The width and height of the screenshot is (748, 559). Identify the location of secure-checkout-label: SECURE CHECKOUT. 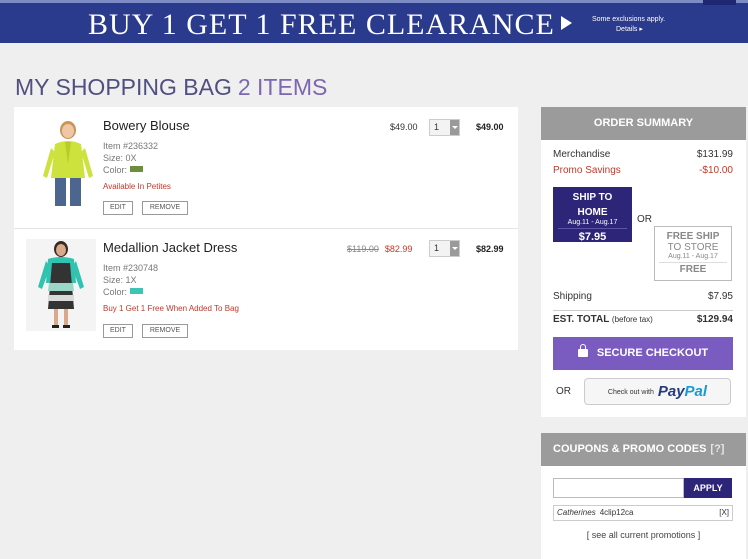
(652, 353).